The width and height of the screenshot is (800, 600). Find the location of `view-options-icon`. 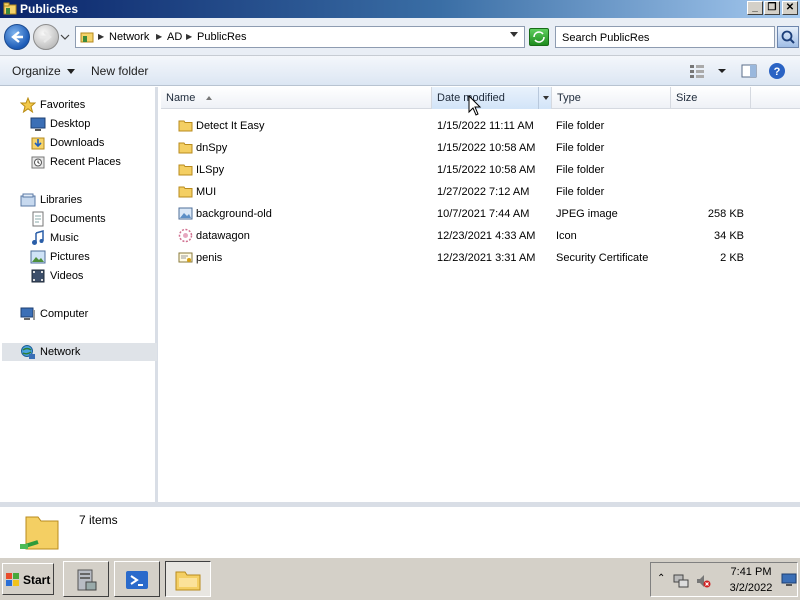

view-options-icon is located at coordinates (697, 71).